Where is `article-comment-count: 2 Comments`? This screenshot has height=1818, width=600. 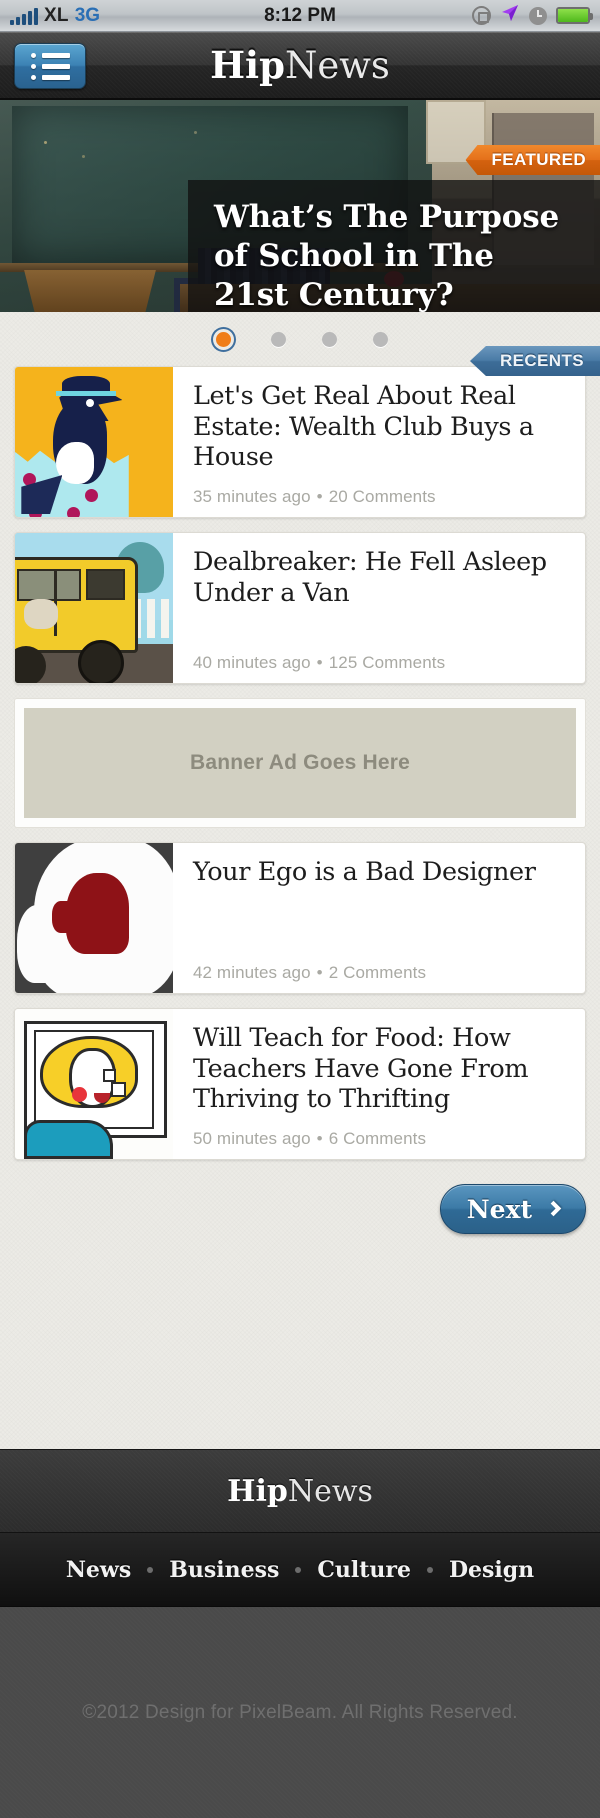 article-comment-count: 2 Comments is located at coordinates (377, 972).